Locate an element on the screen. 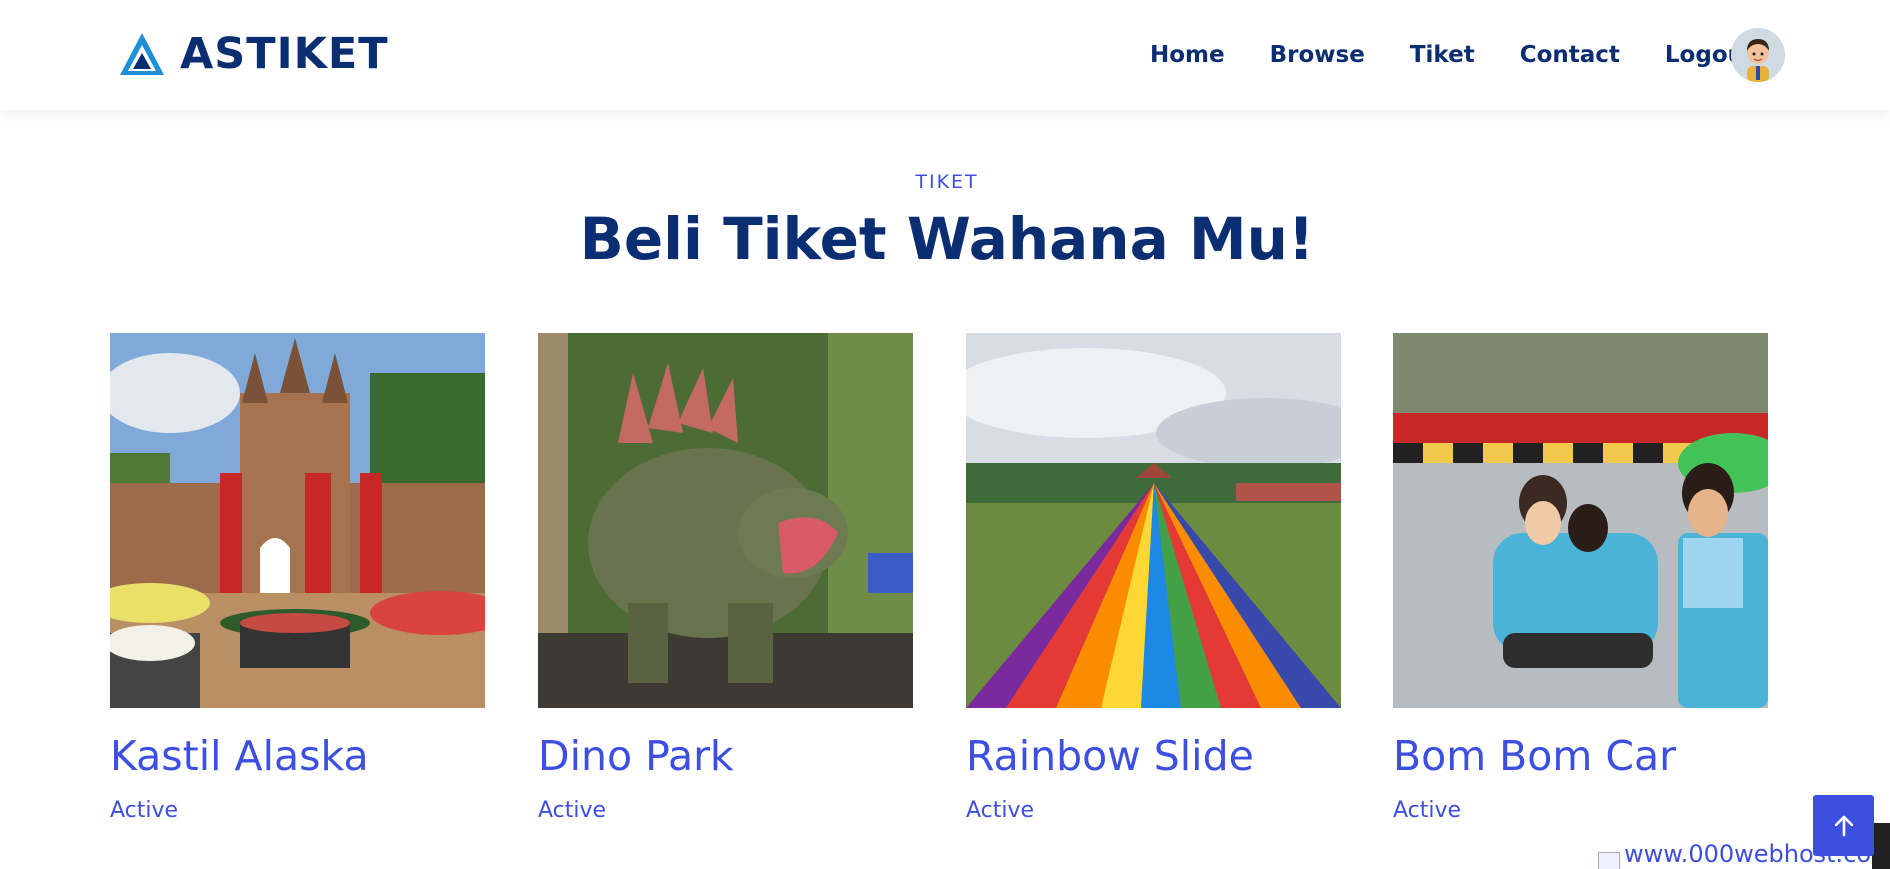 Image resolution: width=1890 pixels, height=869 pixels. broken-image-icon is located at coordinates (1609, 860).